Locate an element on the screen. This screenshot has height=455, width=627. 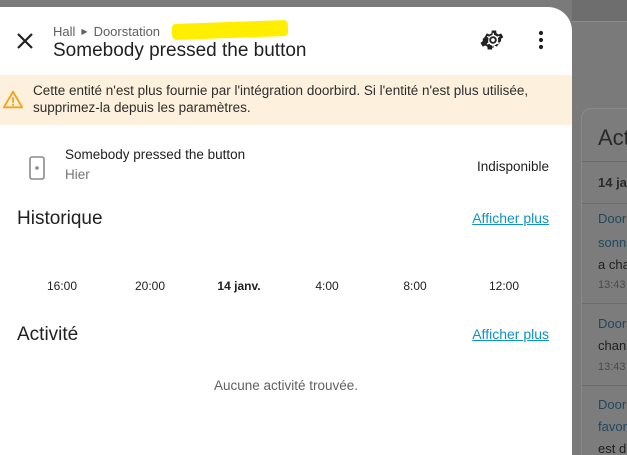
axis-tick-label: 16:00 is located at coordinates (62, 286).